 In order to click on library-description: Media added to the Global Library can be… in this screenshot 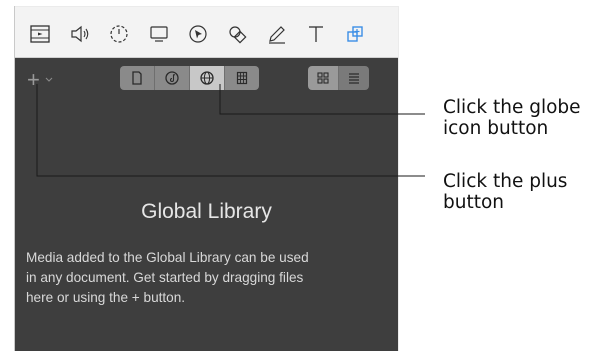, I will do `click(208, 278)`.